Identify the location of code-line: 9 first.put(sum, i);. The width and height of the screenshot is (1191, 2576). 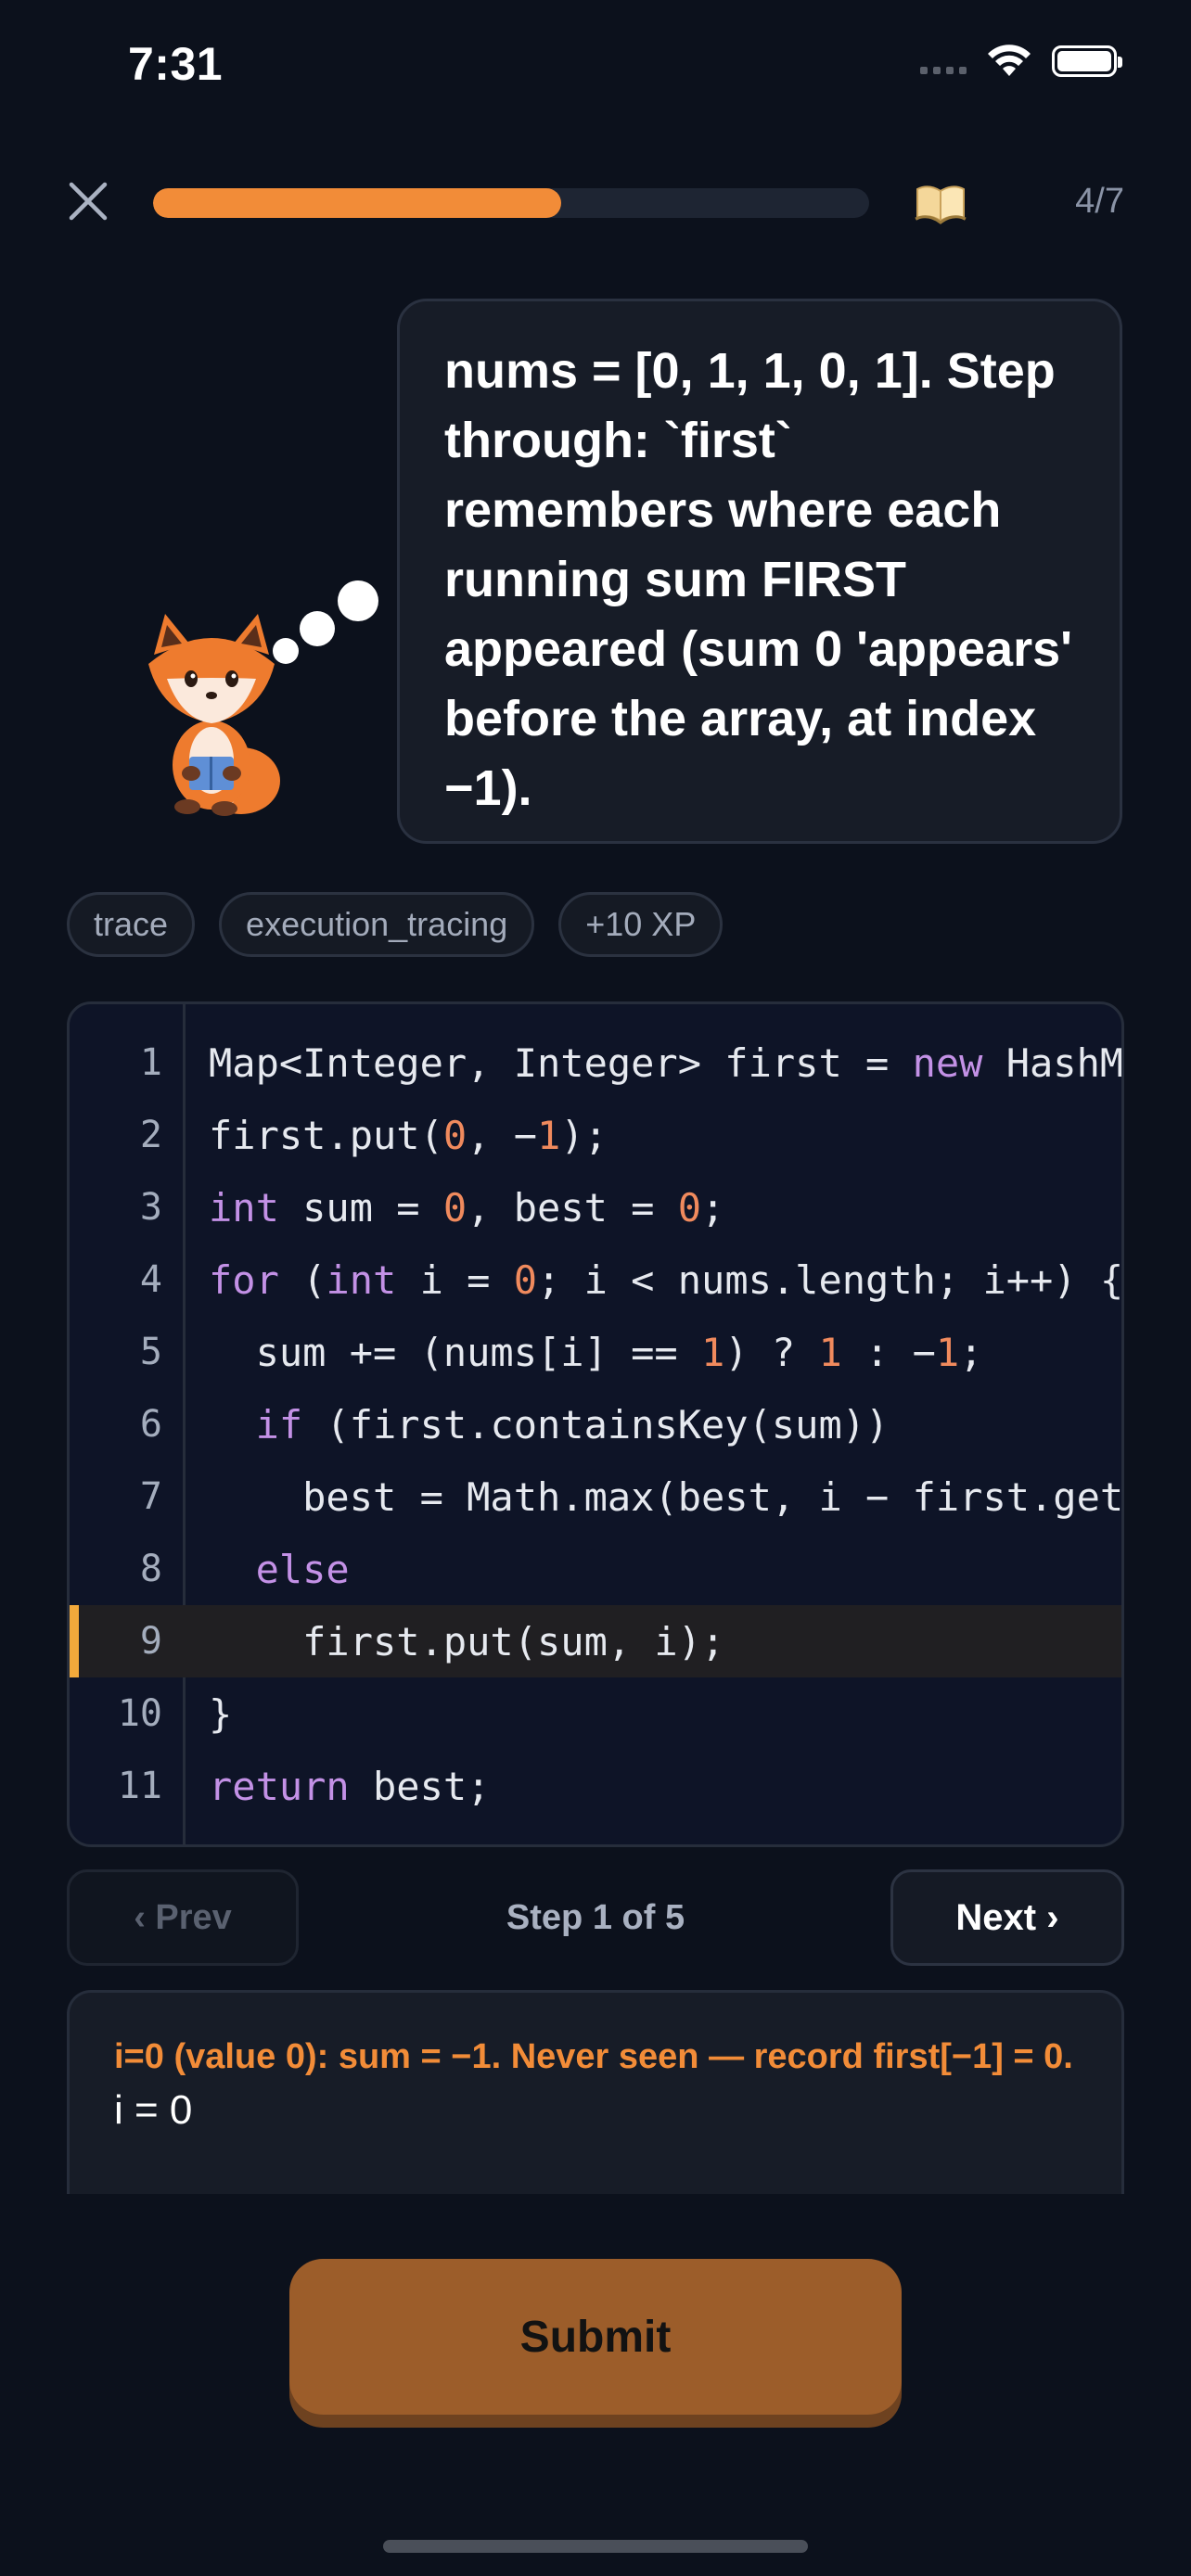
(595, 1641).